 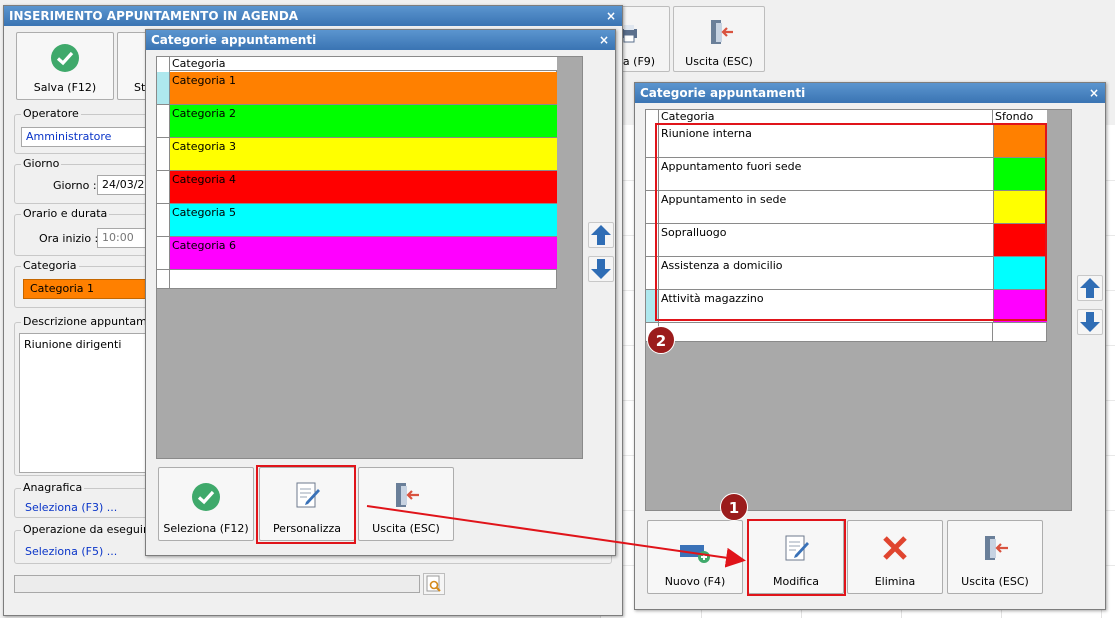 I want to click on step-badge-1: 1, so click(x=734, y=507).